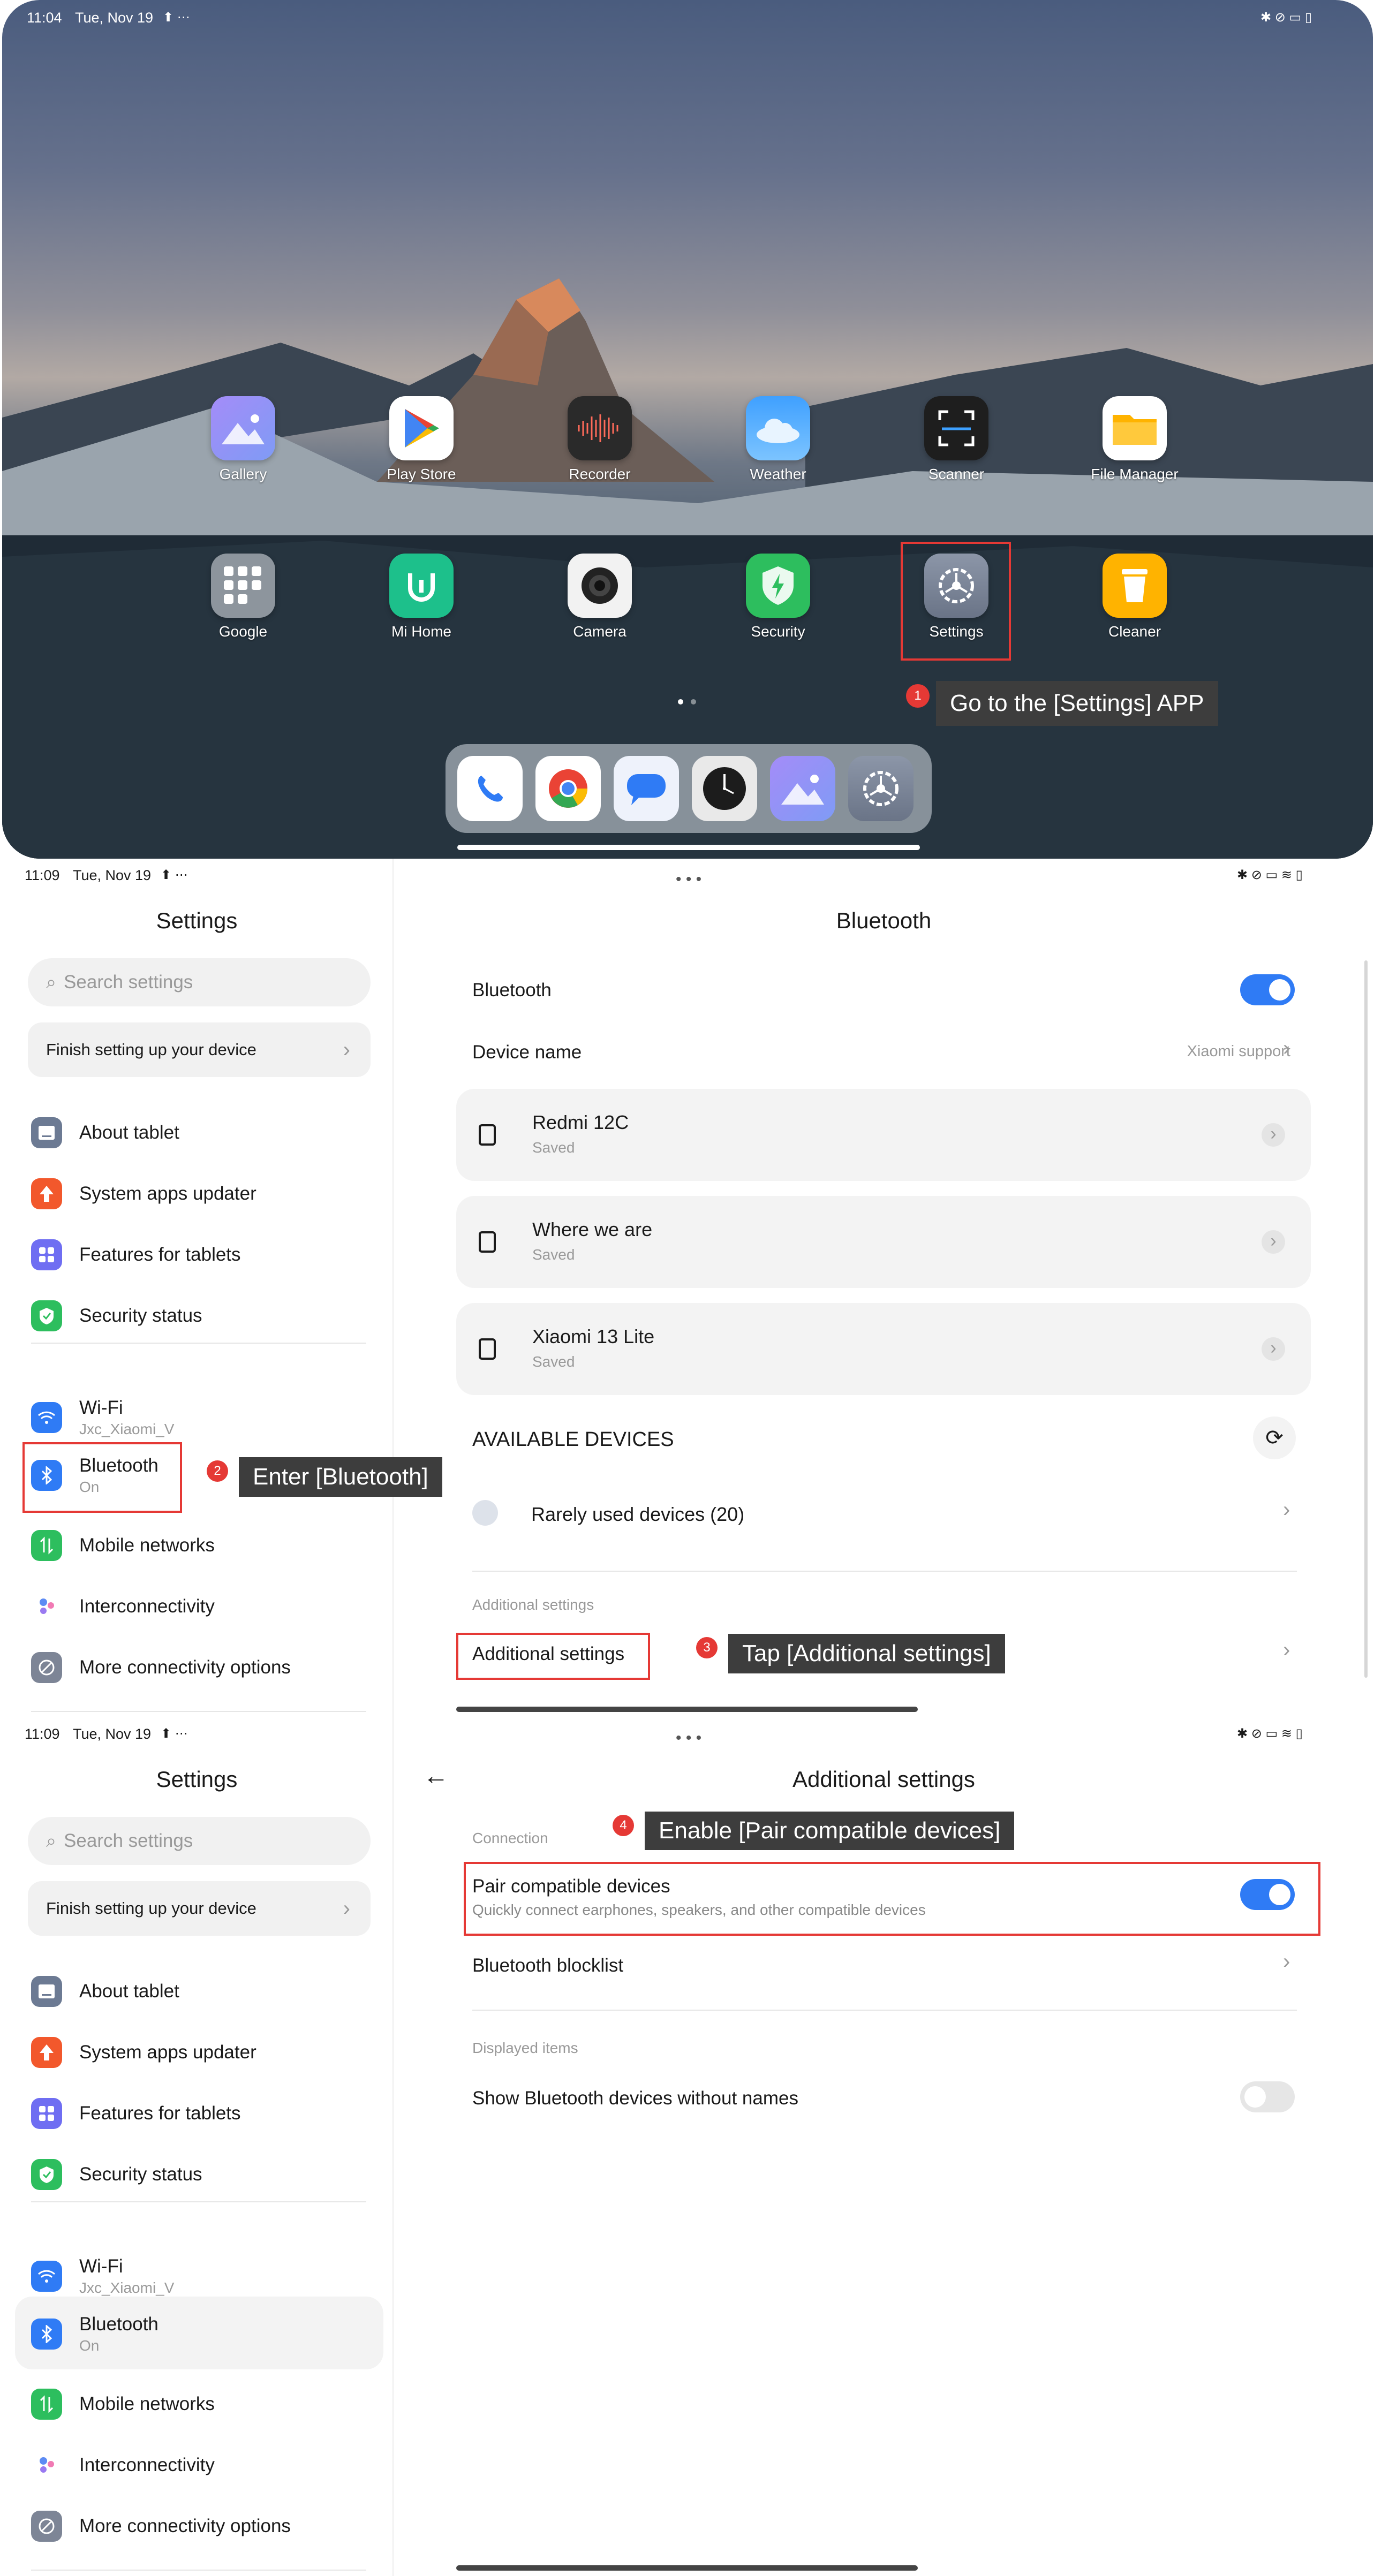 The width and height of the screenshot is (1374, 2576). I want to click on scrollbar, so click(1366, 1319).